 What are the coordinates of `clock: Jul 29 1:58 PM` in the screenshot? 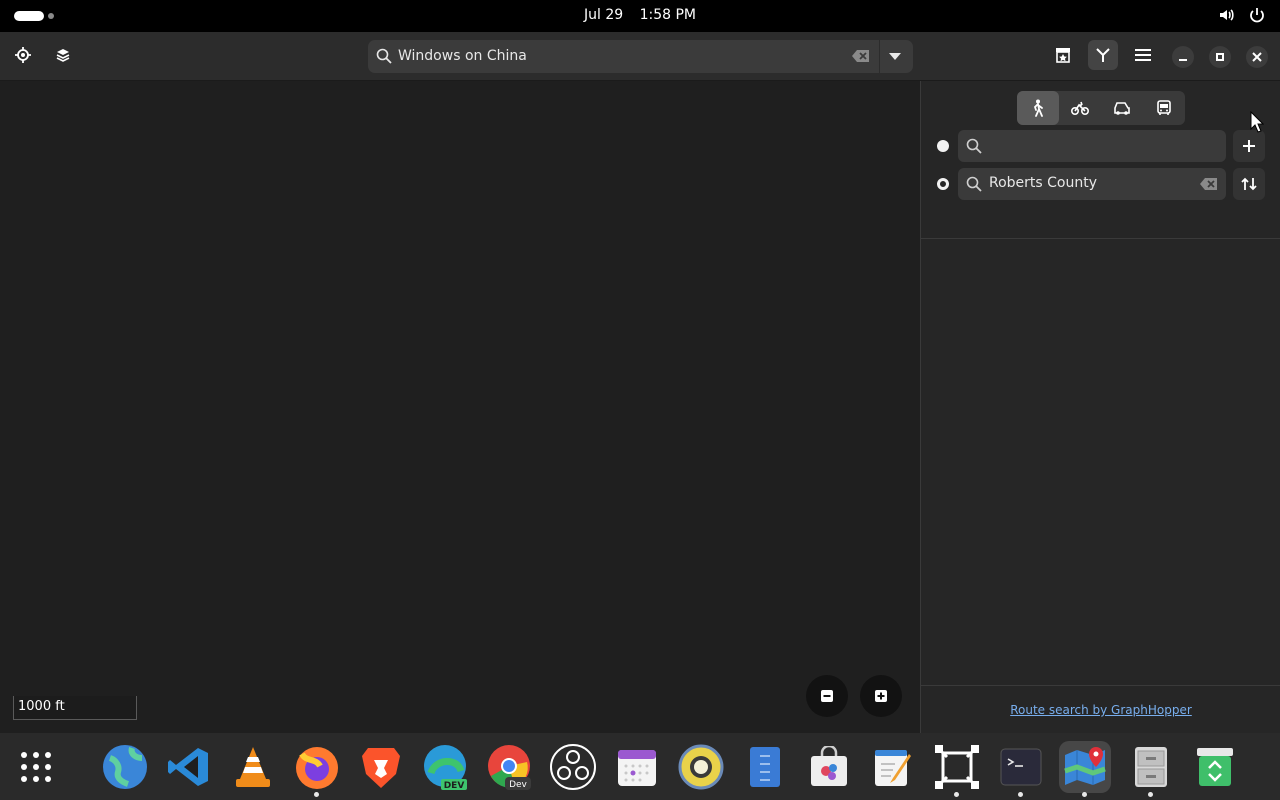 It's located at (640, 15).